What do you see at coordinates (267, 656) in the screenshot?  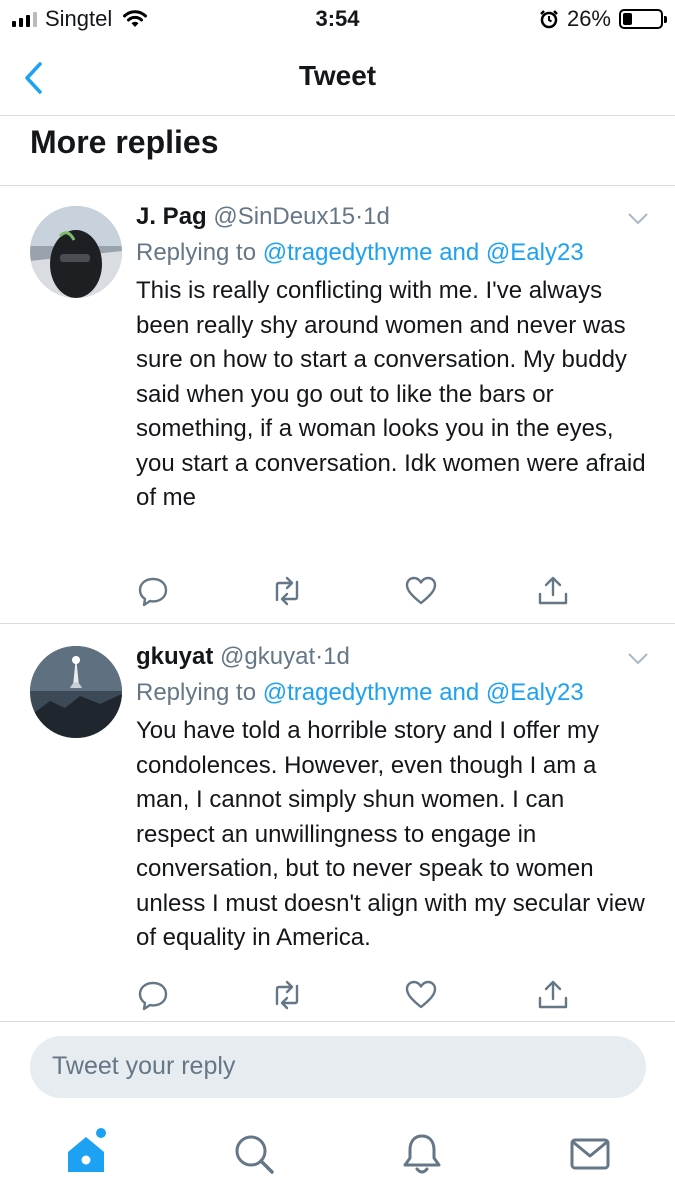 I see `author-handle: @gkuyat` at bounding box center [267, 656].